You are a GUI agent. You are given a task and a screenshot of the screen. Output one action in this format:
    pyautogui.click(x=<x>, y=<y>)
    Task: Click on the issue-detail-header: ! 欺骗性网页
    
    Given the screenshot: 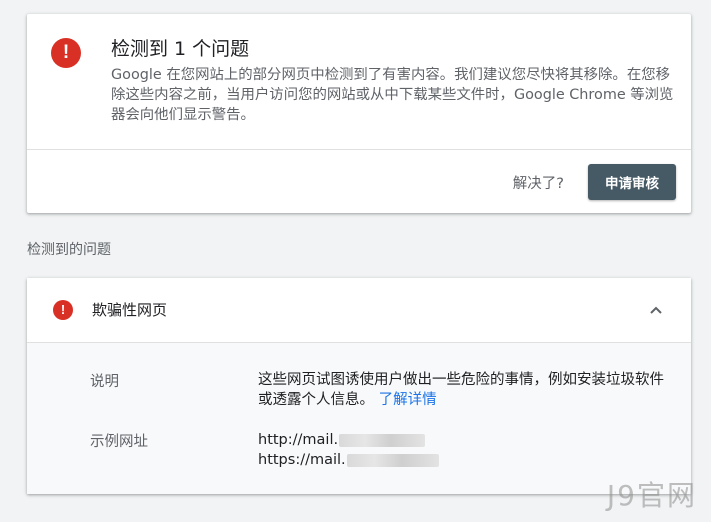 What is the action you would take?
    pyautogui.click(x=359, y=310)
    